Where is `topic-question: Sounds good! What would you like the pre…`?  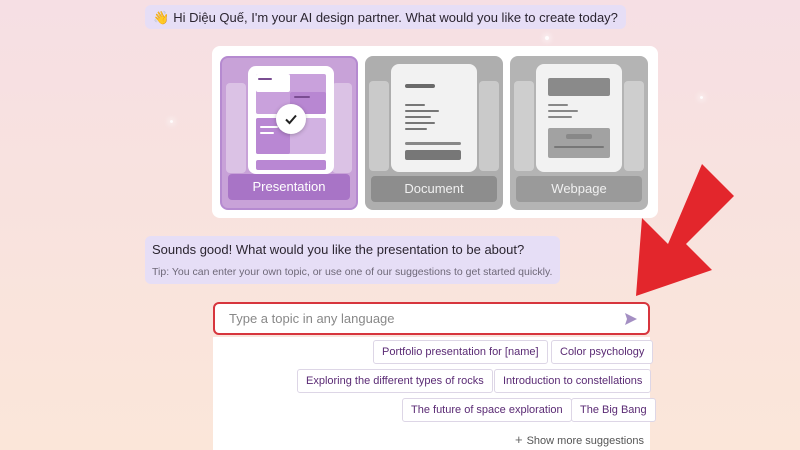 topic-question: Sounds good! What would you like the pre… is located at coordinates (338, 249).